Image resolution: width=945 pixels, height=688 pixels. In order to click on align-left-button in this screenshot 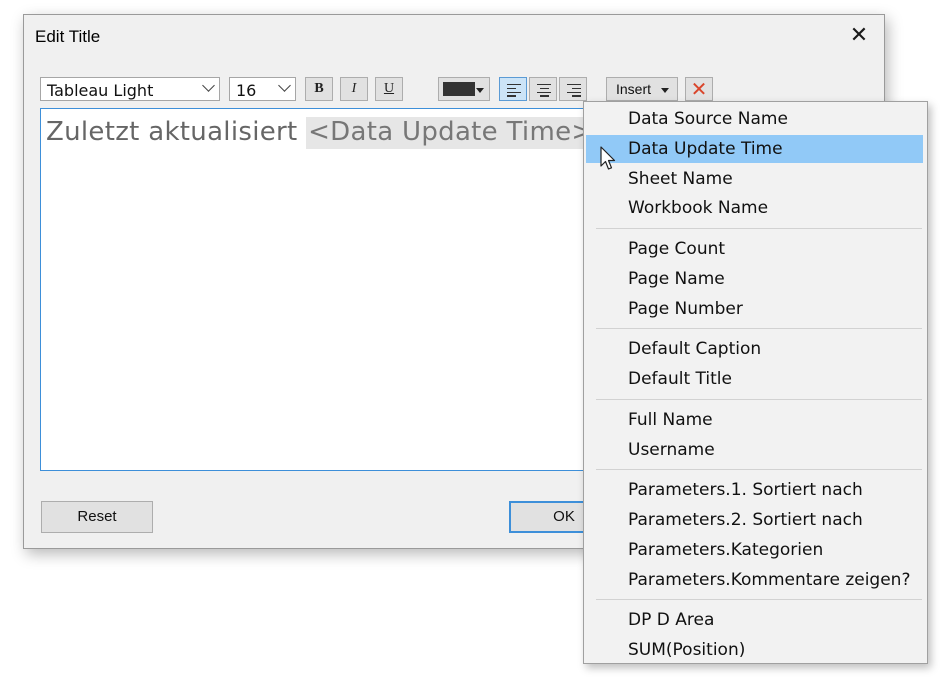, I will do `click(513, 89)`.